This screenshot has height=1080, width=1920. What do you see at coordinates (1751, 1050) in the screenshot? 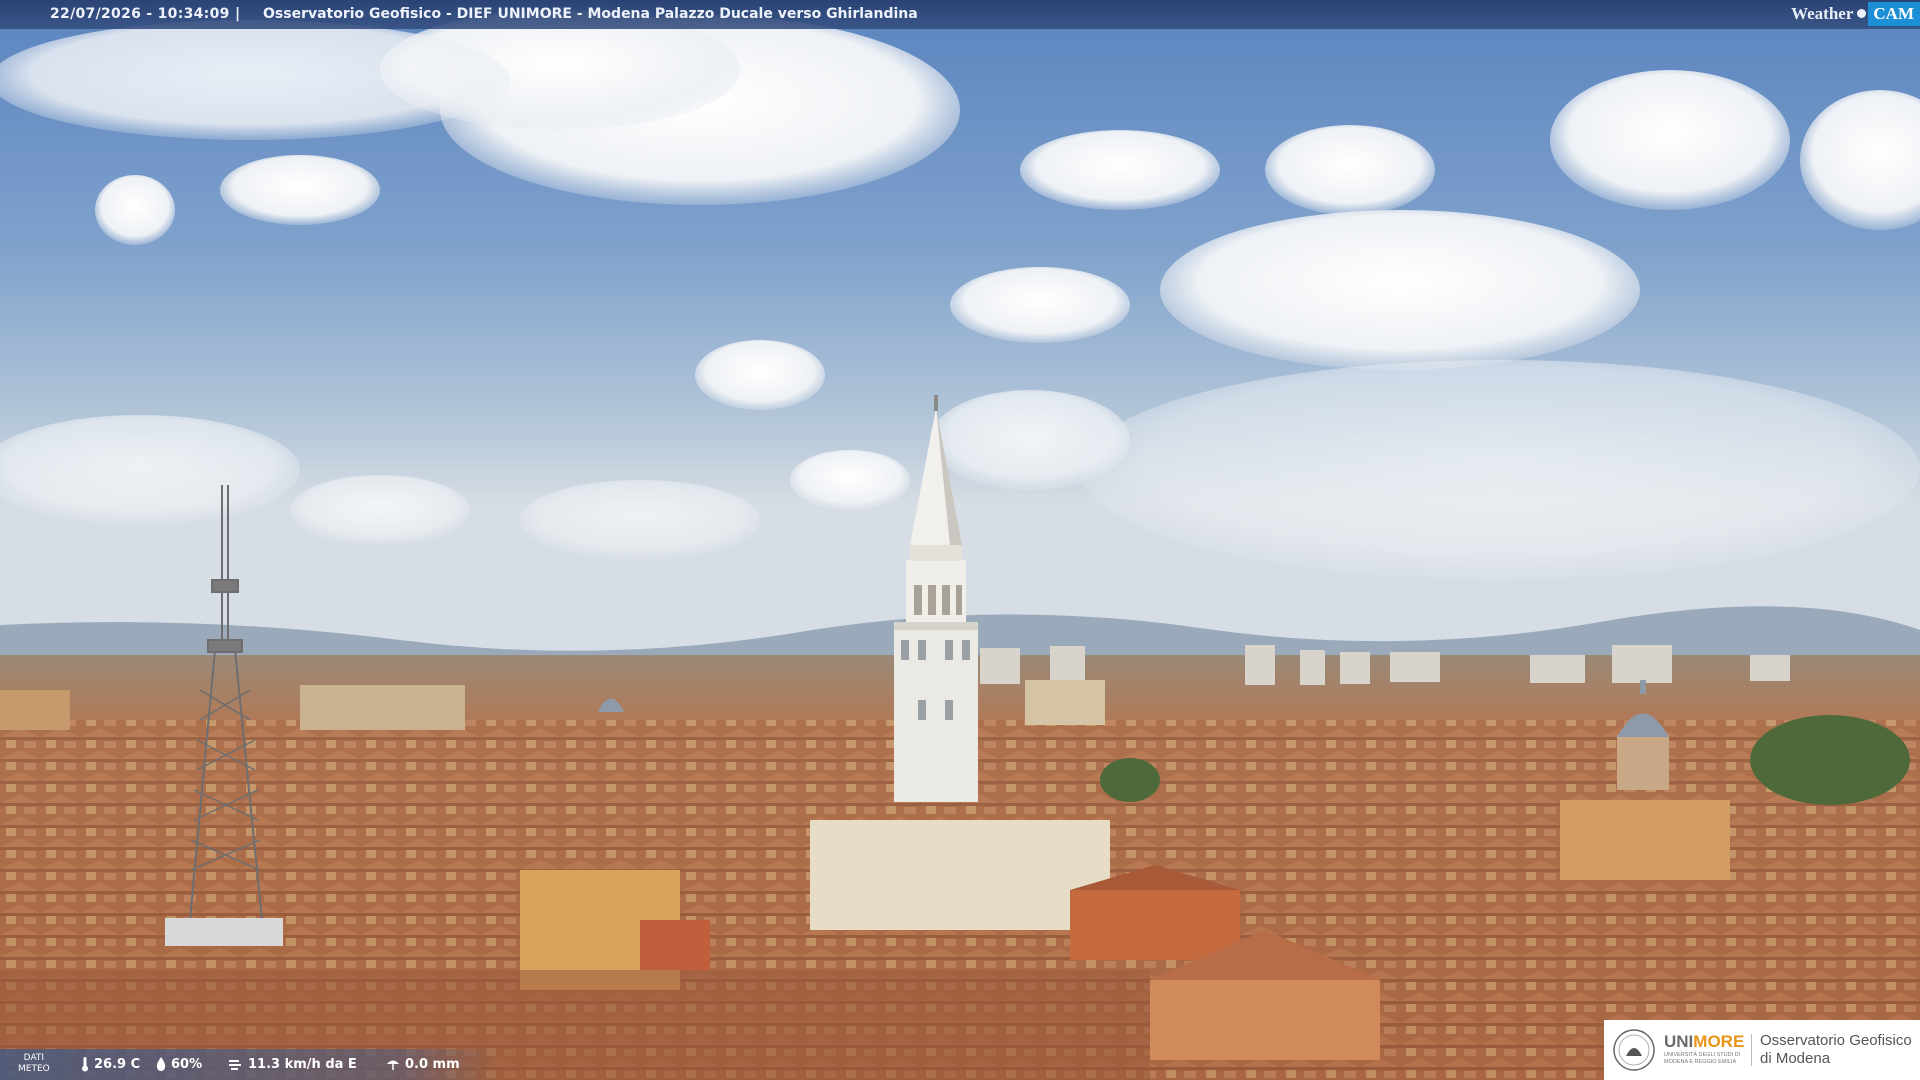
I see `logo-divider` at bounding box center [1751, 1050].